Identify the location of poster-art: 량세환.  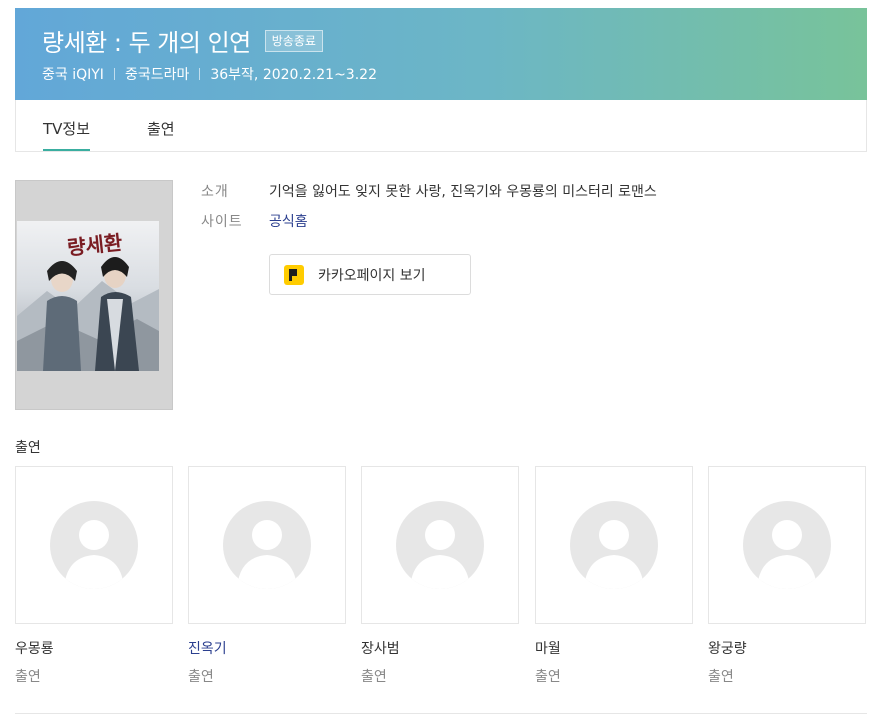
(88, 296).